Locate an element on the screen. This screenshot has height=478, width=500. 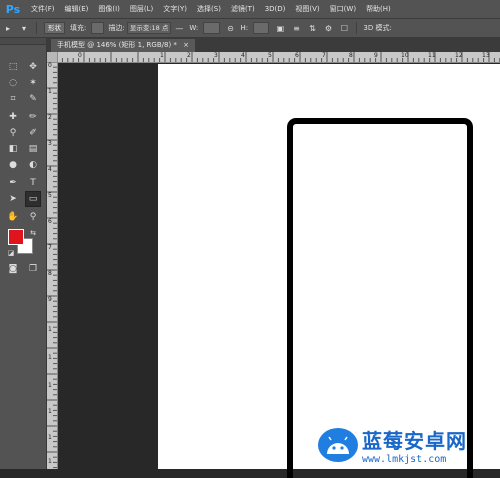
stroke-label: 描边: is located at coordinates (116, 28).